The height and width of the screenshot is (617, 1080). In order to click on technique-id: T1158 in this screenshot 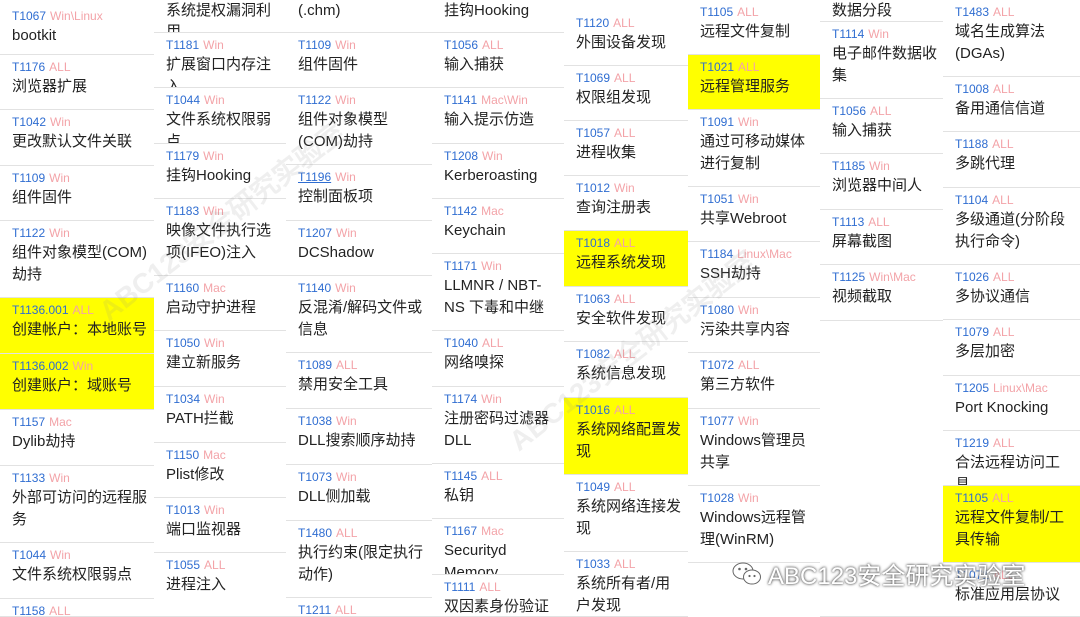, I will do `click(28, 610)`.